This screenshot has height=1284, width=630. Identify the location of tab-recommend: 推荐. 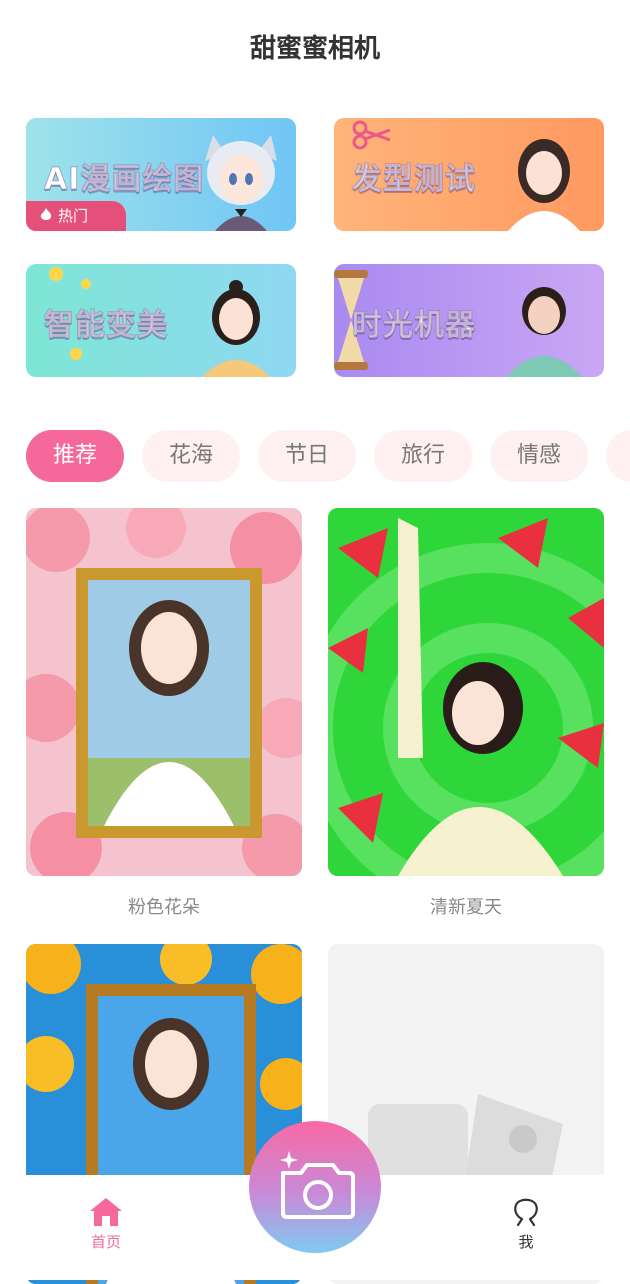
(75, 456).